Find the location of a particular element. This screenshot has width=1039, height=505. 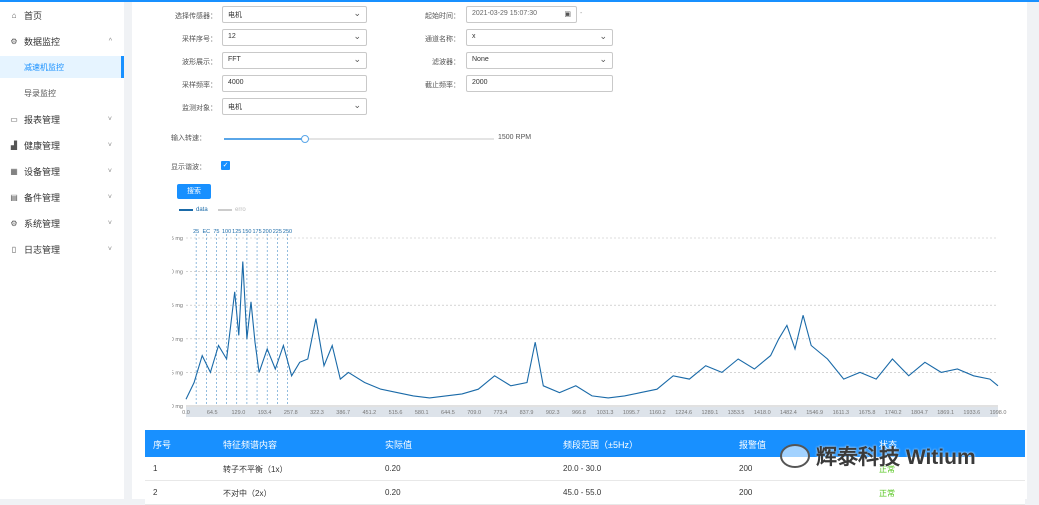

start-time-input: 2021-03-29 15:07:30 ▣ is located at coordinates (521, 14).